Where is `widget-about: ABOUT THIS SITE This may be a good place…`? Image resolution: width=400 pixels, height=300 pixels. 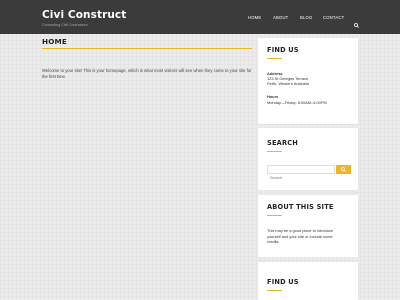 widget-about: ABOUT THIS SITE This may be a good place… is located at coordinates (308, 226).